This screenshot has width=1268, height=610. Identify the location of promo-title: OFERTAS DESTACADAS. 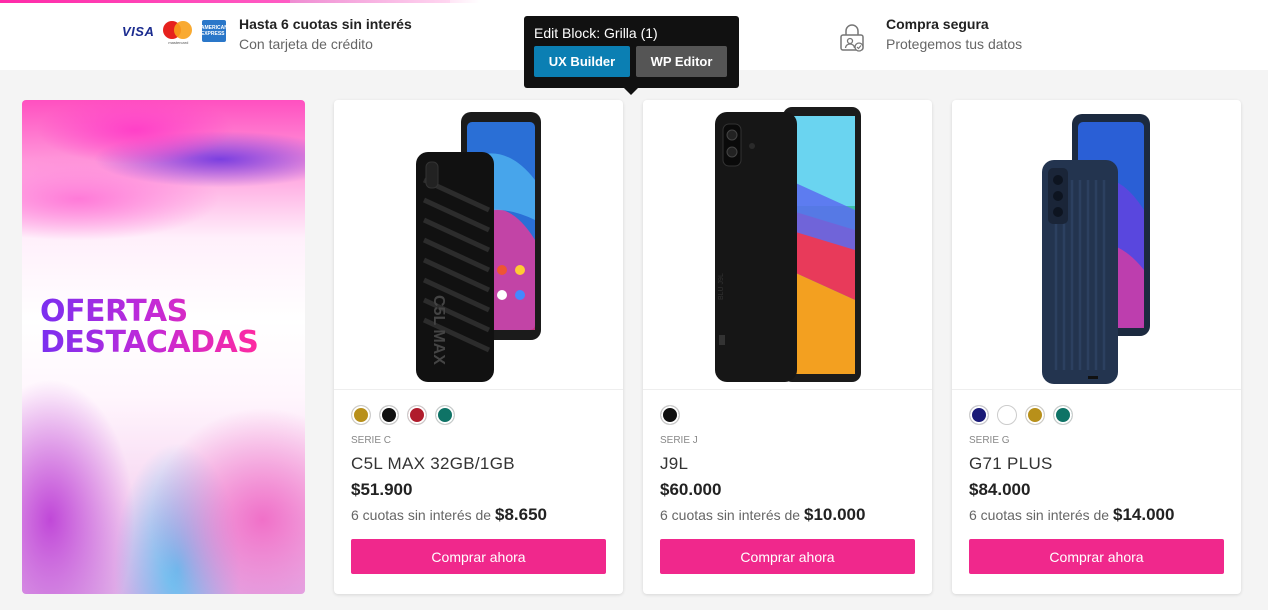
(149, 327).